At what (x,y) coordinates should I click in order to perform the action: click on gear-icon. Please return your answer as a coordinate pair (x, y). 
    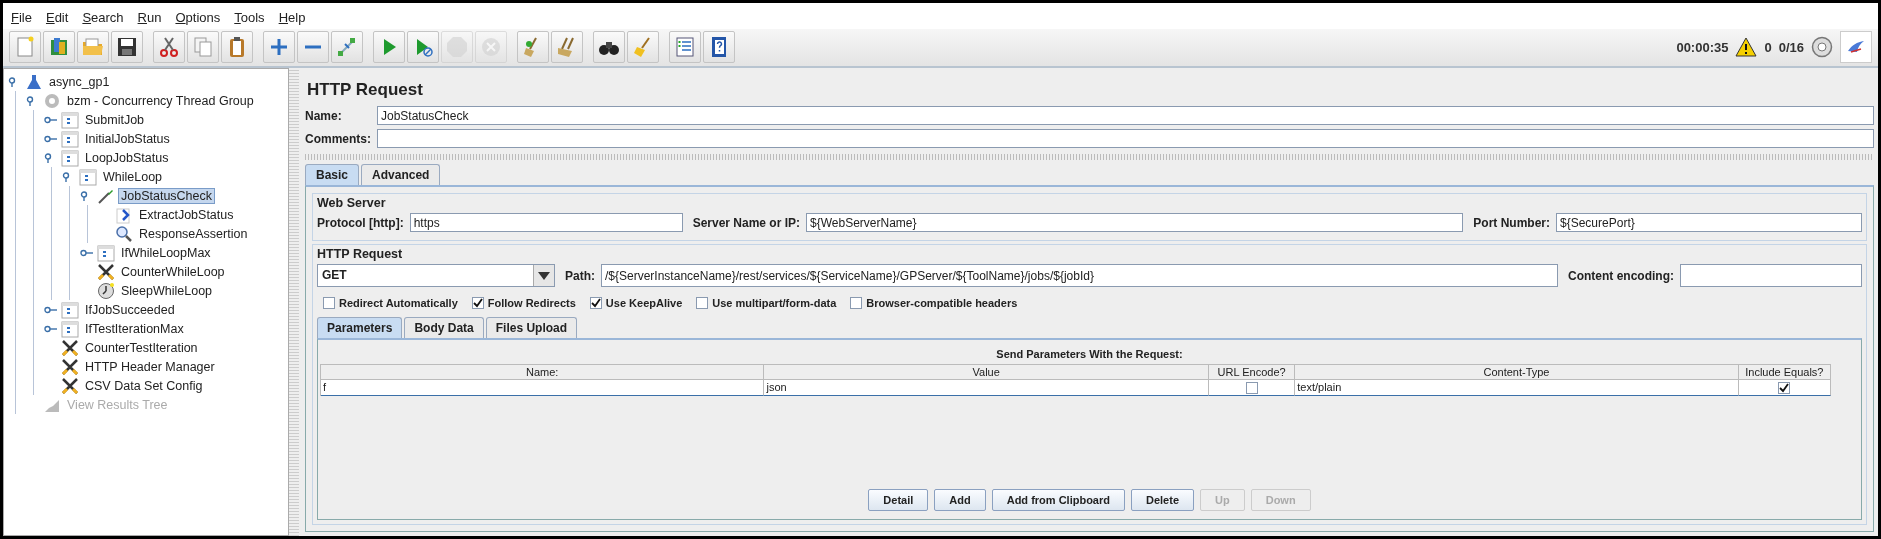
    Looking at the image, I should click on (52, 100).